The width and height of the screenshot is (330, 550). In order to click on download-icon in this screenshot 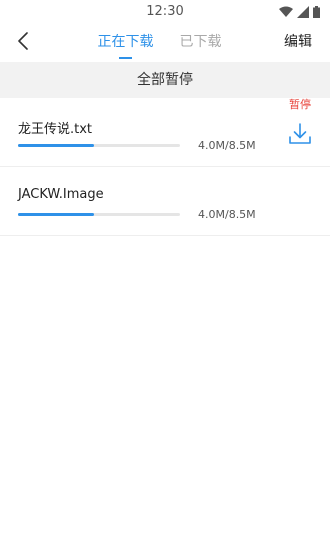, I will do `click(300, 134)`.